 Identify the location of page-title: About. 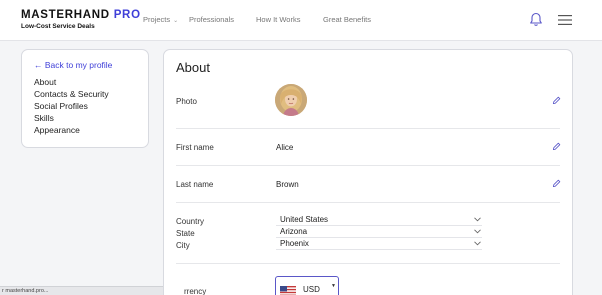
(193, 67).